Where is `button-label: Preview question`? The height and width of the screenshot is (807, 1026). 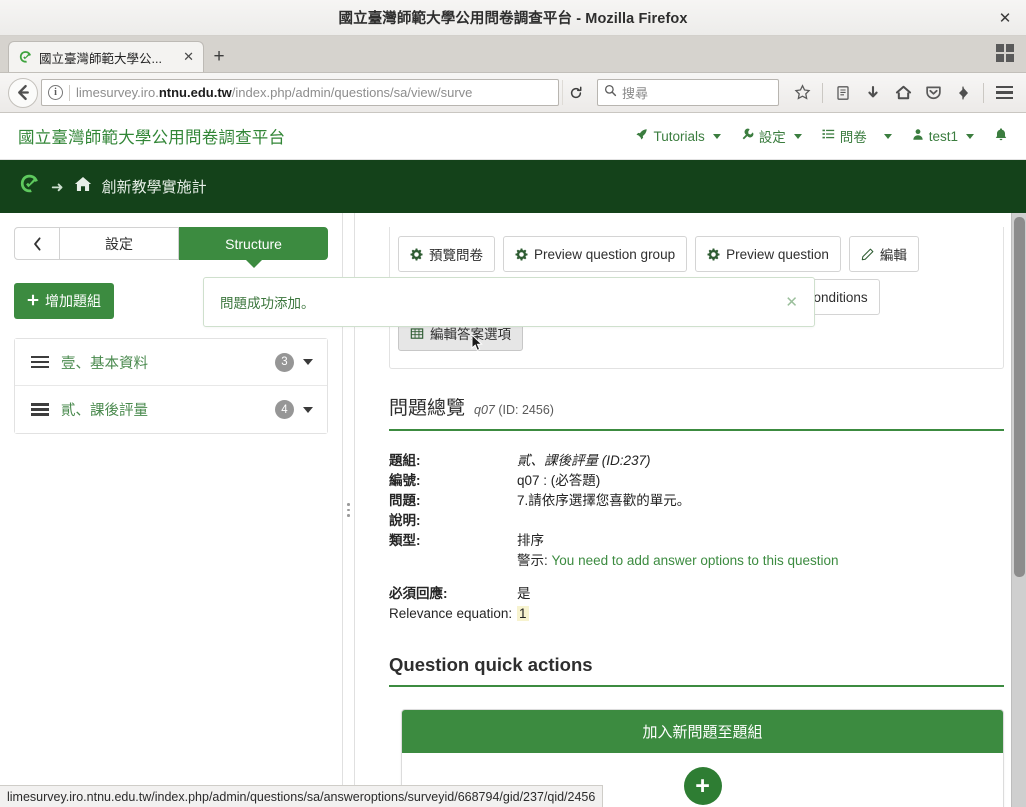
button-label: Preview question is located at coordinates (777, 254).